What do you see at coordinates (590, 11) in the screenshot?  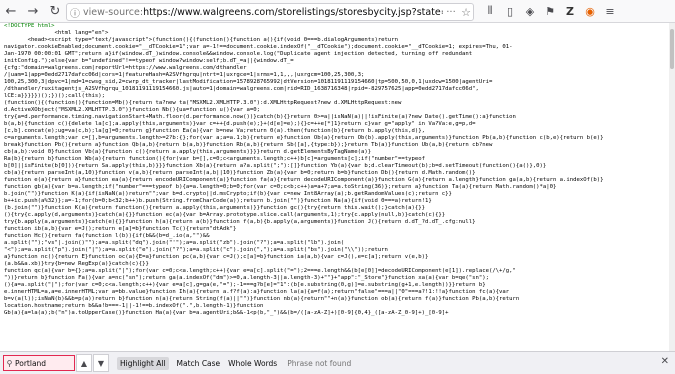 I see `firefox-account-icon: ◉` at bounding box center [590, 11].